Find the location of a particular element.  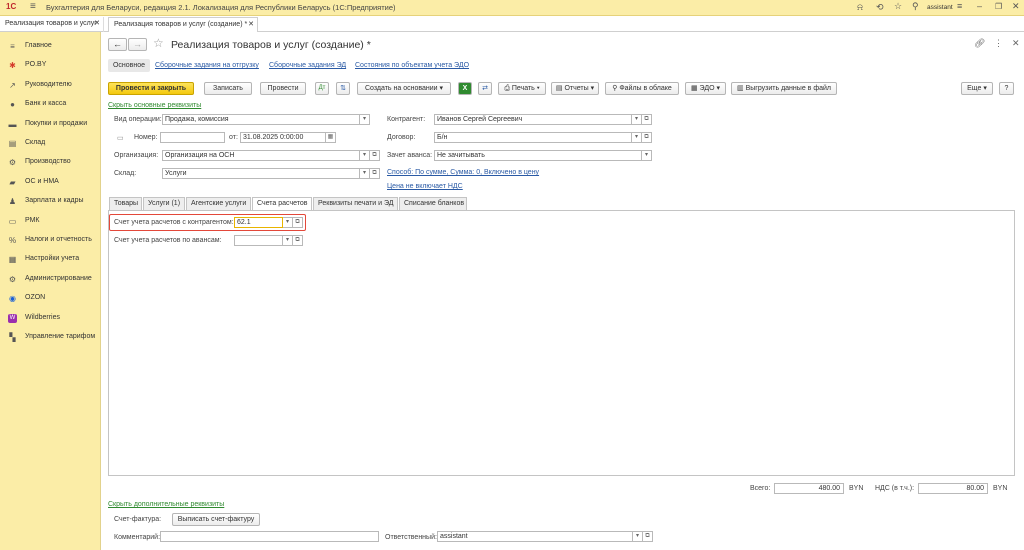

sidebar-item-poby: ✱ PO.BY is located at coordinates (50, 65).